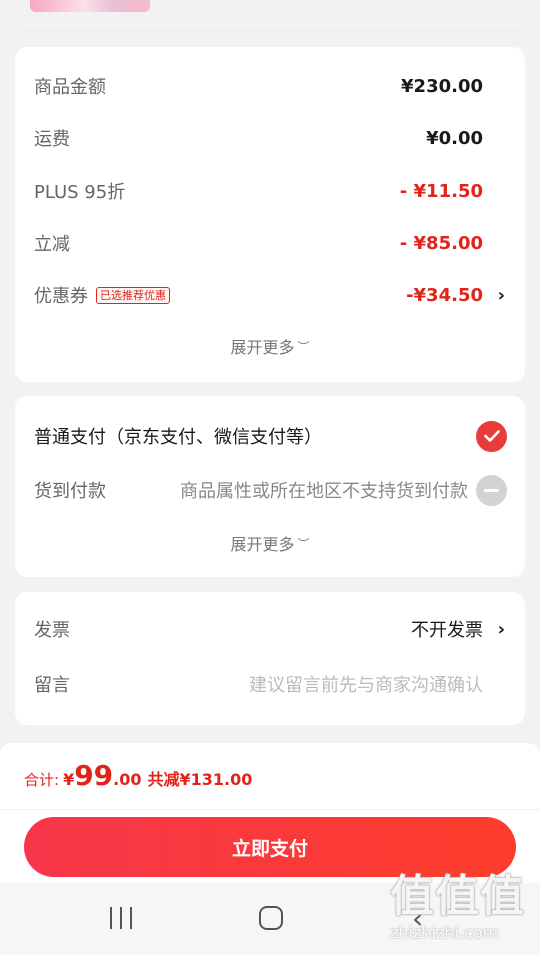 This screenshot has height=955, width=540. Describe the element at coordinates (270, 191) in the screenshot. I see `row-plus-discount: PLUS 95折 - ¥11.50` at that location.